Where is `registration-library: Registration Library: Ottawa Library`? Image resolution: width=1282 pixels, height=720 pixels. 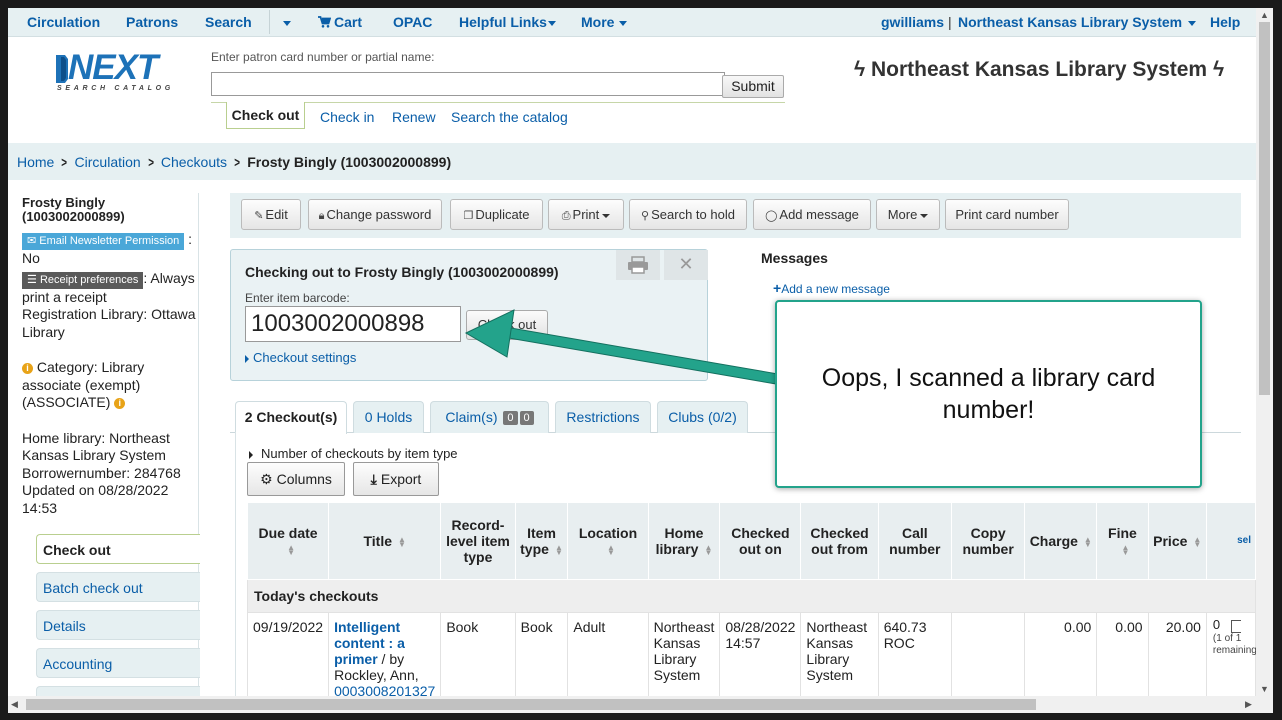
registration-library: Registration Library: Ottawa Library is located at coordinates (109, 323).